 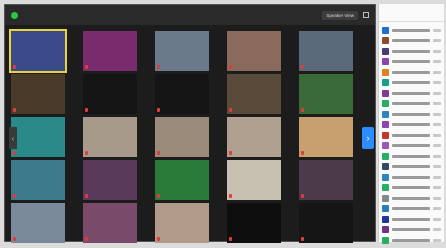 I want to click on encryption-icon, so click(x=14, y=15).